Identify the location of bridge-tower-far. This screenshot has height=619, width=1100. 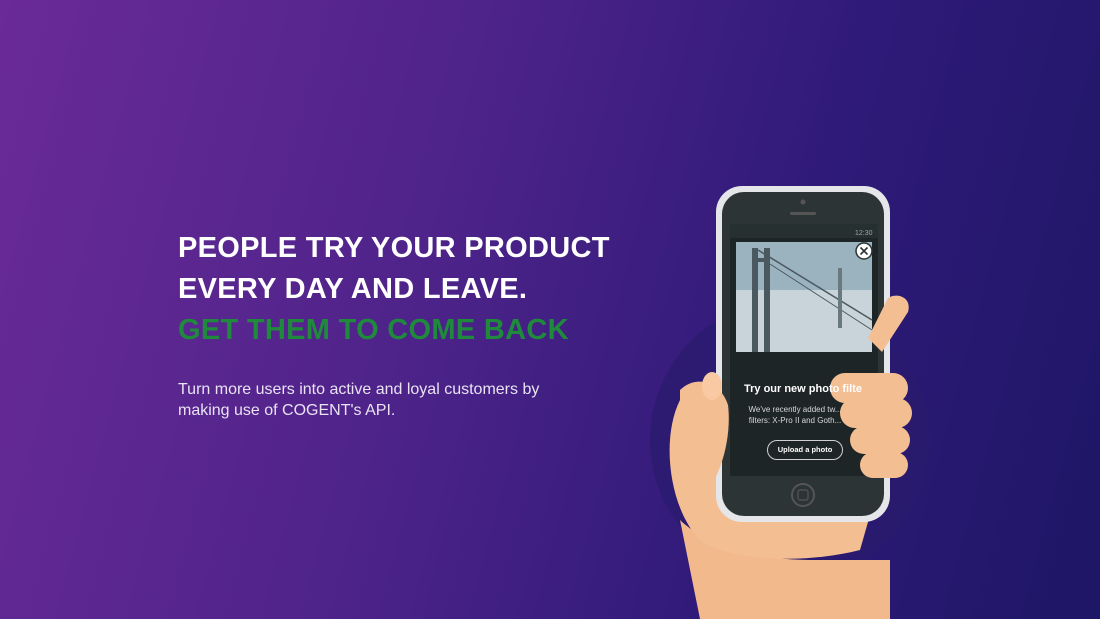
(840, 298).